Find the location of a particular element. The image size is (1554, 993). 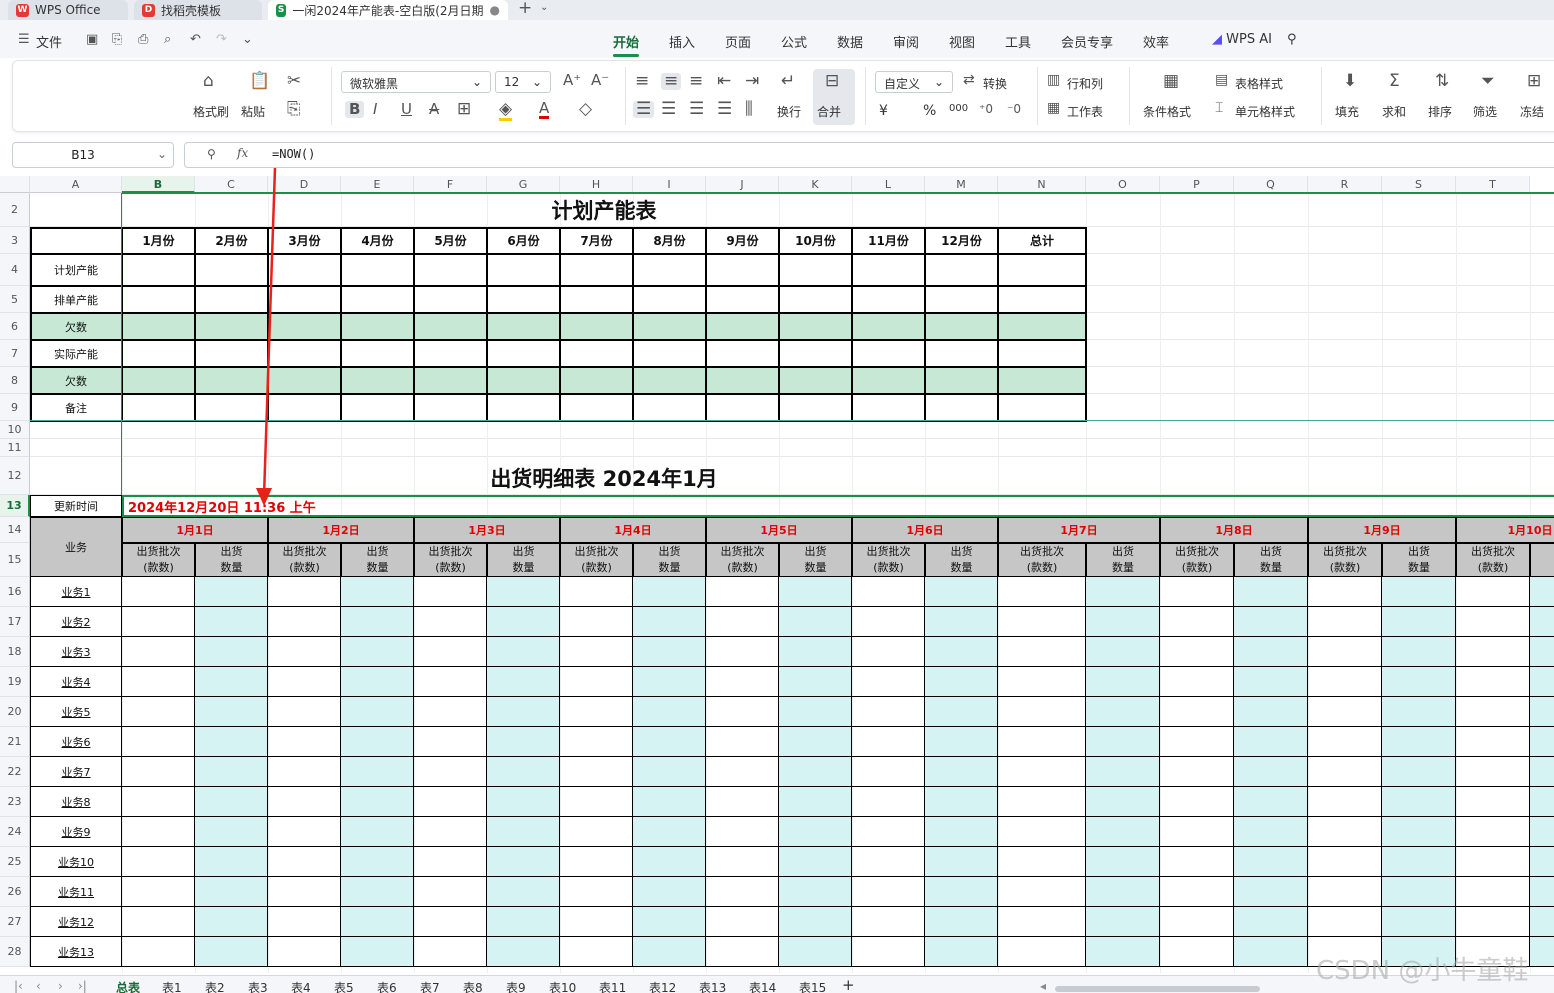

menu-tab-home: 开始 is located at coordinates (626, 44).